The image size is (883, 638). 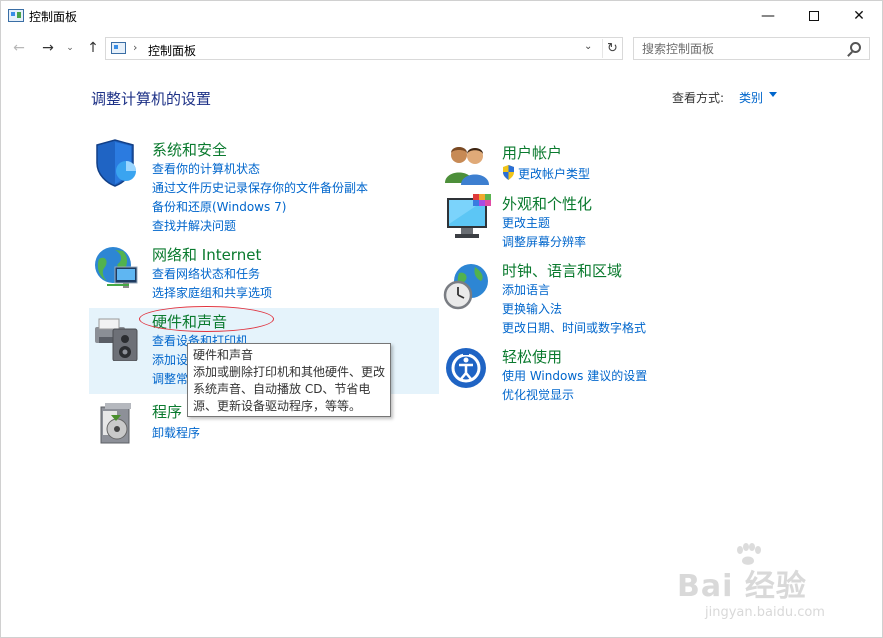 I want to click on close-button: ✕, so click(x=859, y=16).